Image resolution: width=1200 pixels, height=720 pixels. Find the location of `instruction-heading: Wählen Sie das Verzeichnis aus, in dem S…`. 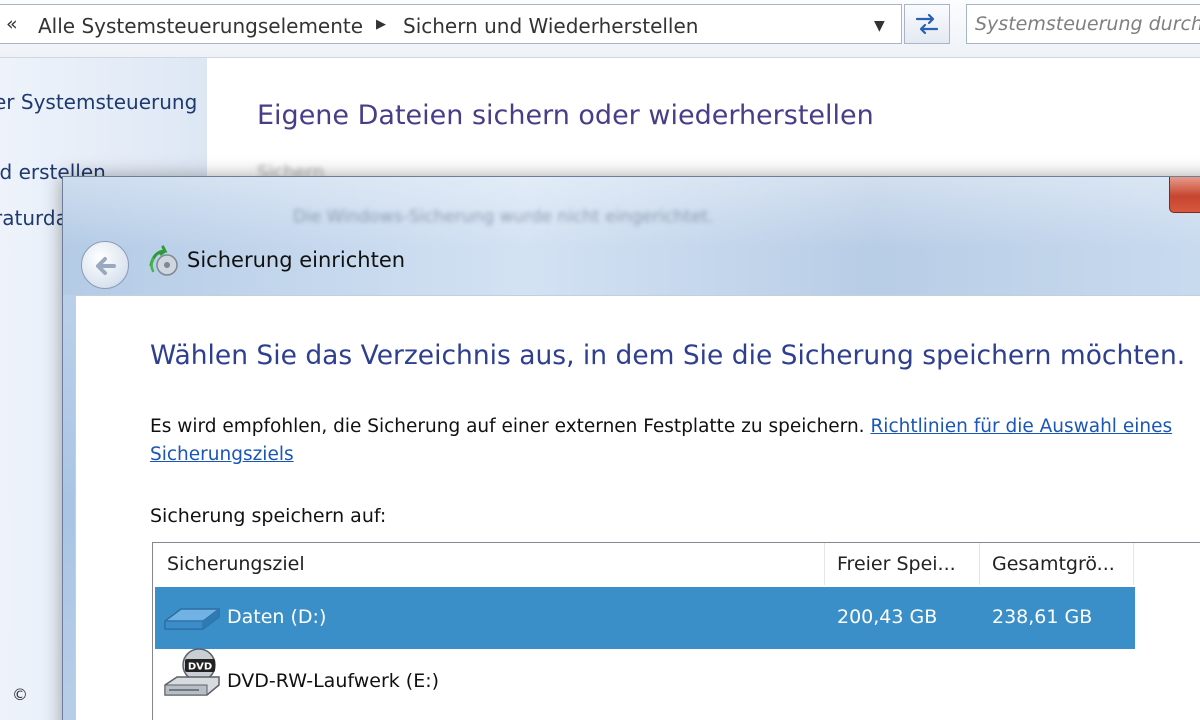

instruction-heading: Wählen Sie das Verzeichnis aus, in dem S… is located at coordinates (668, 355).